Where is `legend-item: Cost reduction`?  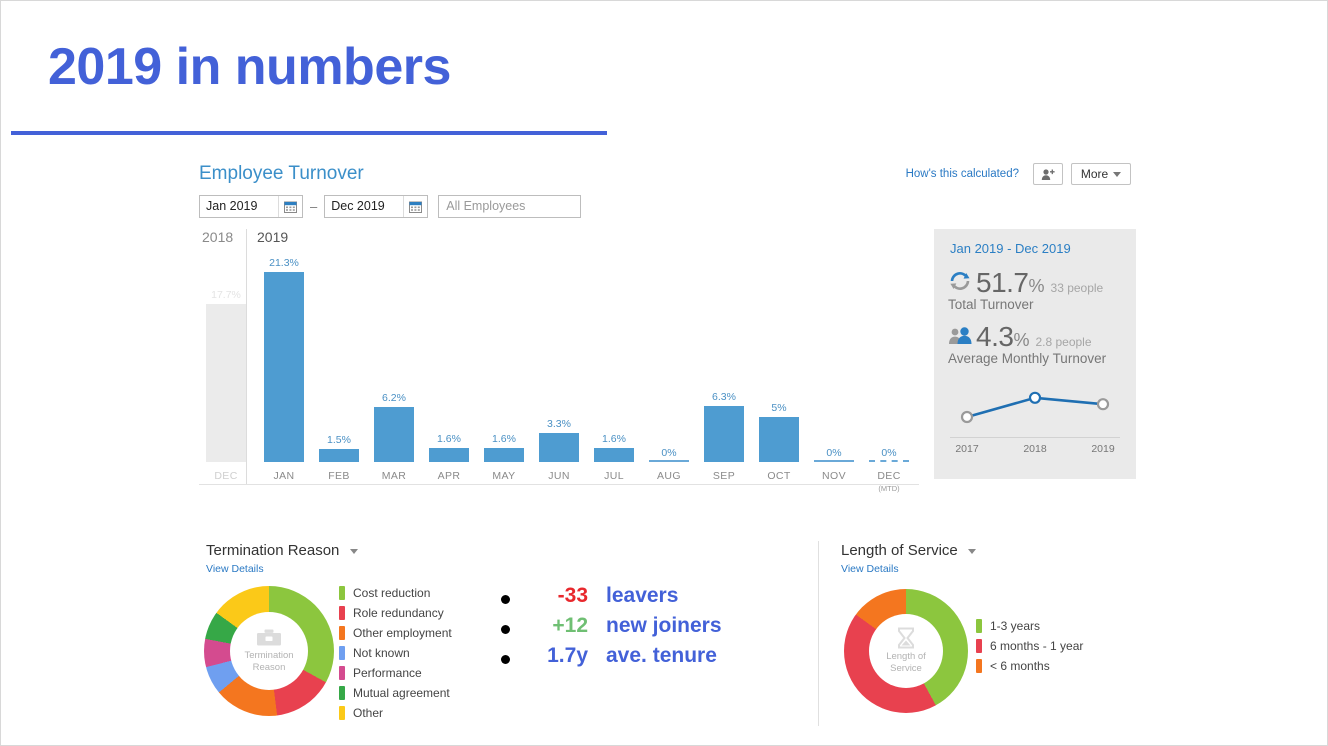
legend-item: Cost reduction is located at coordinates (395, 593).